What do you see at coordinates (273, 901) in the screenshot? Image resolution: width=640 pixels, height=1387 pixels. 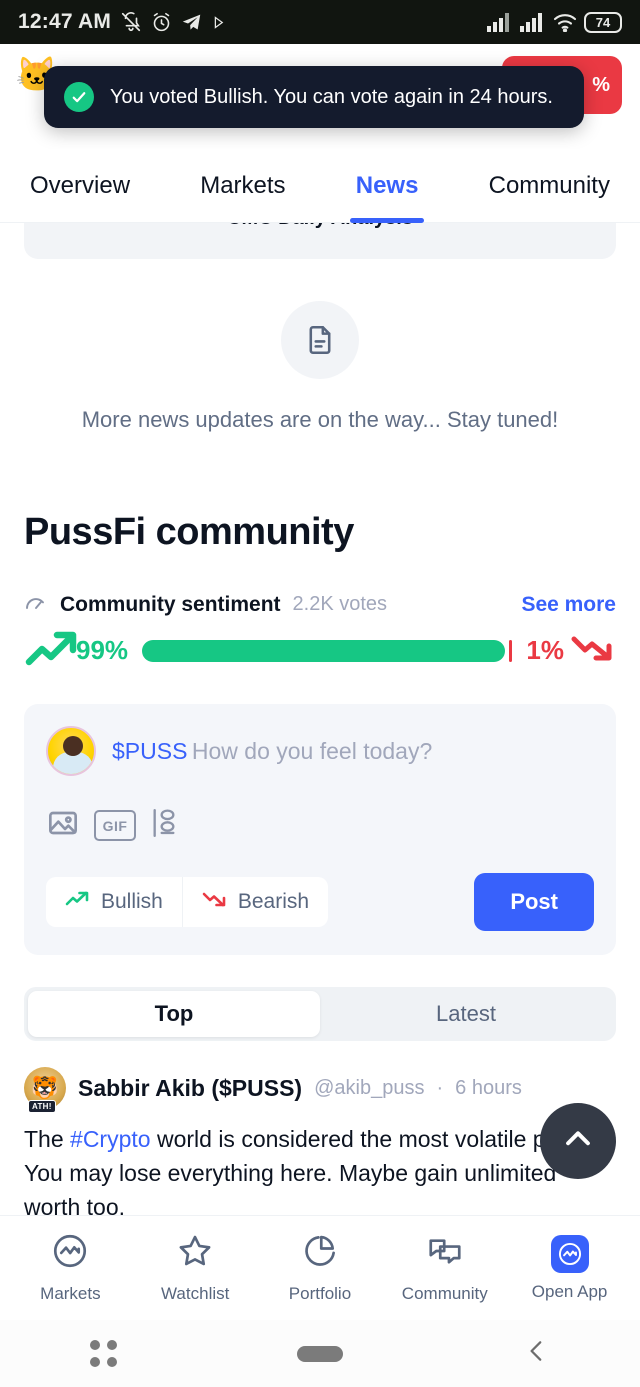 I see `bearish-label: Bearish` at bounding box center [273, 901].